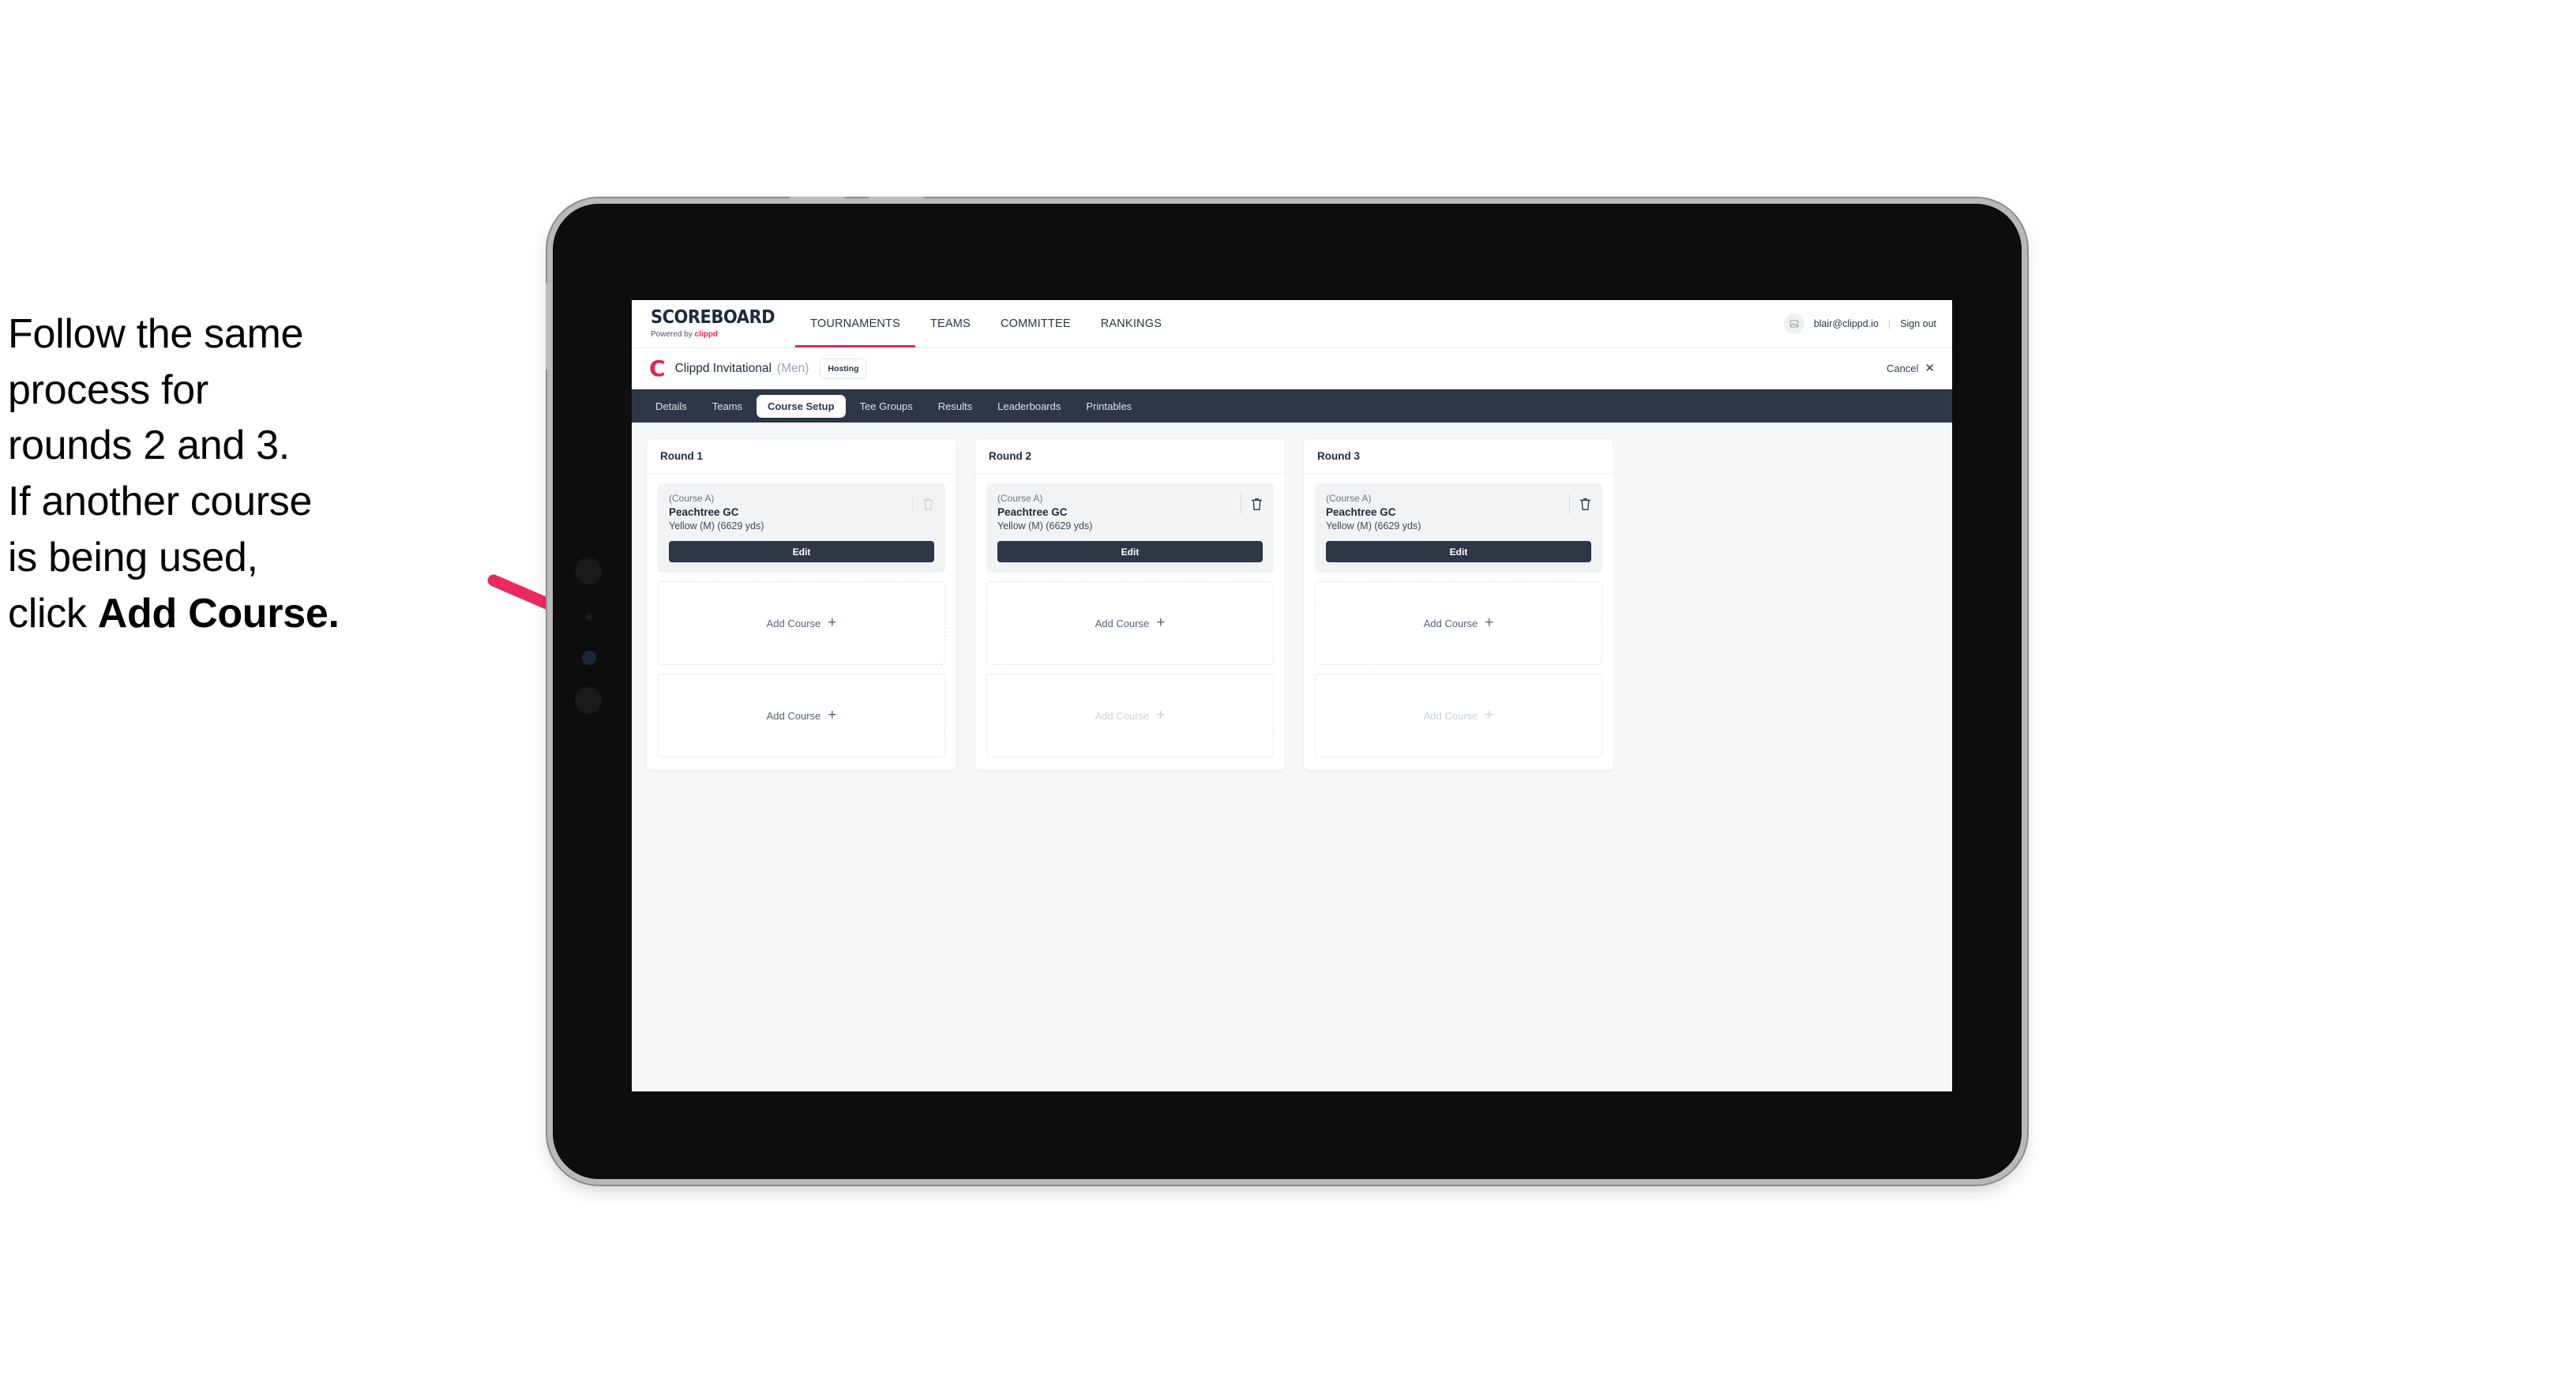 This screenshot has width=2576, height=1386. Describe the element at coordinates (801, 406) in the screenshot. I see `tab-course-setup: Course Setup` at that location.